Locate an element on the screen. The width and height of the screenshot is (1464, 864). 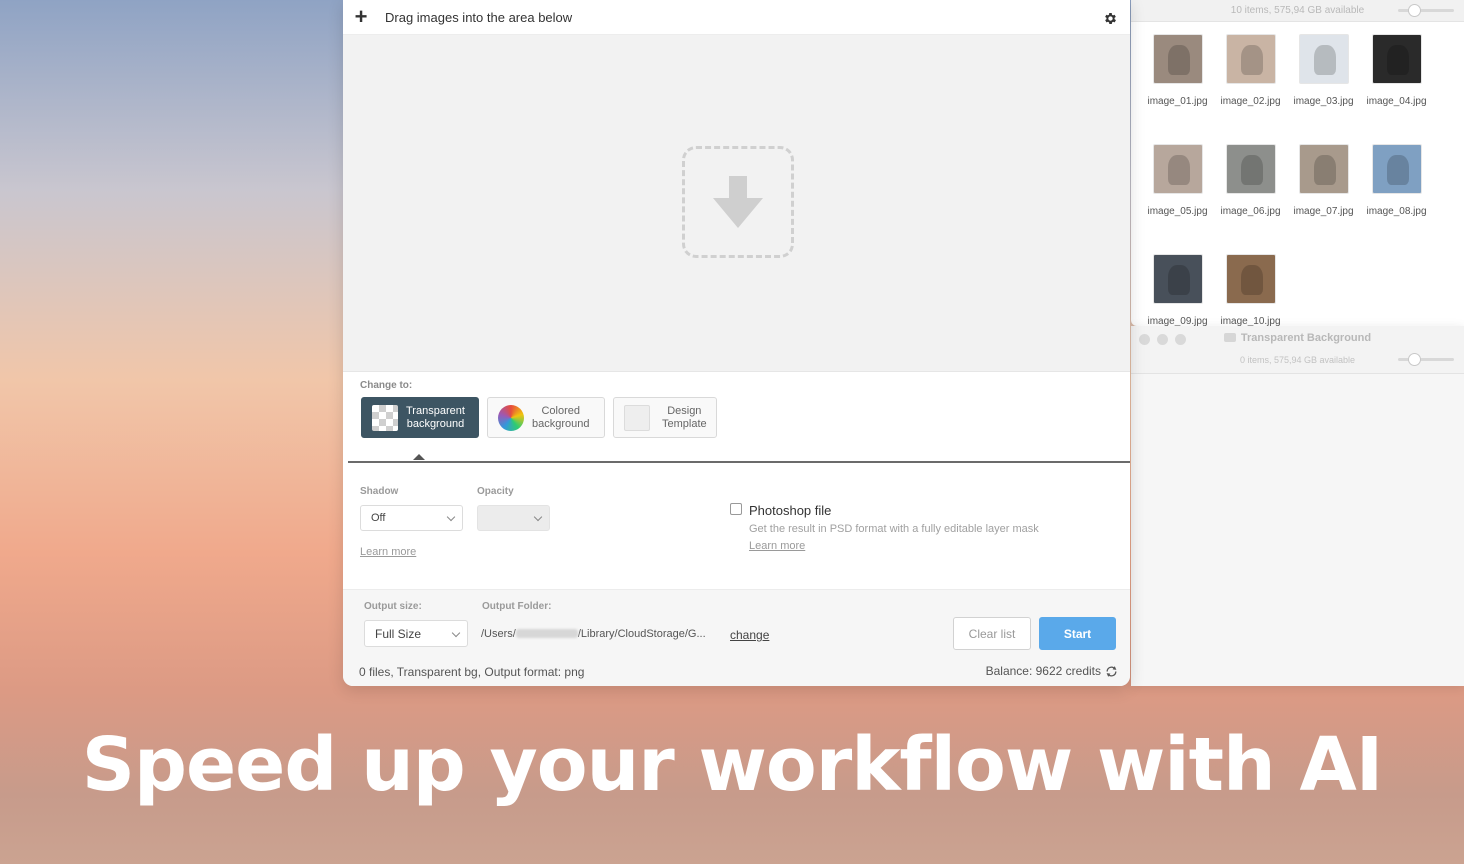
transparent-checker-icon is located at coordinates (385, 417).